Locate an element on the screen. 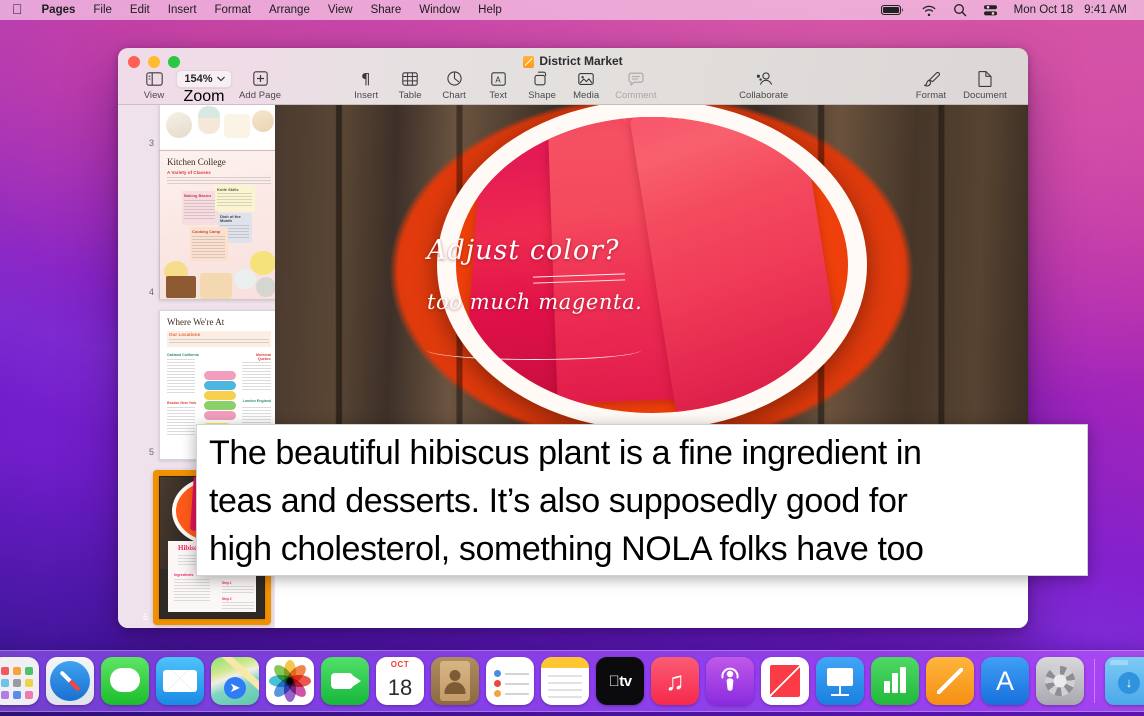 The image size is (1144, 716). dock-item-pages is located at coordinates (950, 681).